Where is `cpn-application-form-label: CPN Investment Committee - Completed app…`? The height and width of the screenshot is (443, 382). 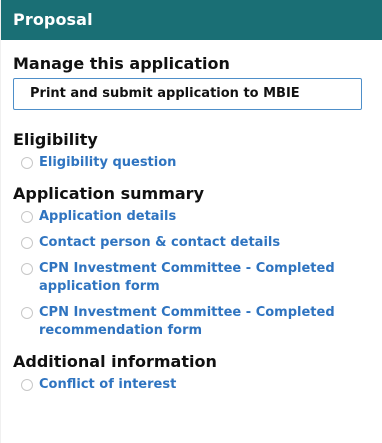
cpn-application-form-label: CPN Investment Committee - Completed app… is located at coordinates (187, 277).